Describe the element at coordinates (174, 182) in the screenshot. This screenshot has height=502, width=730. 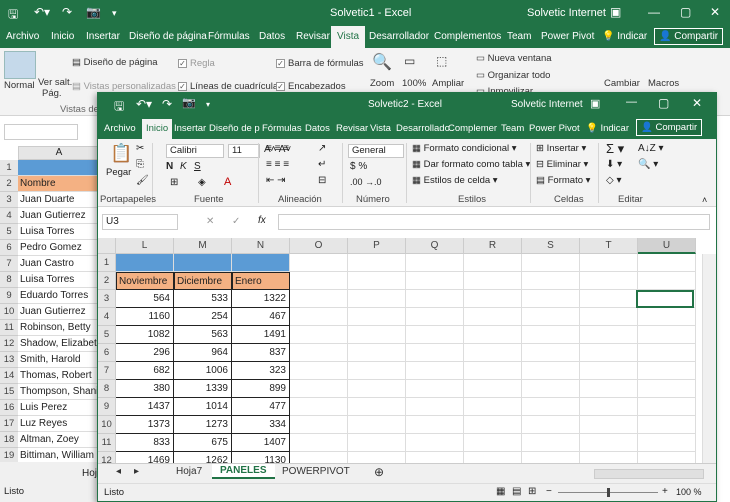
I see `borders-icon: ⊞` at that location.